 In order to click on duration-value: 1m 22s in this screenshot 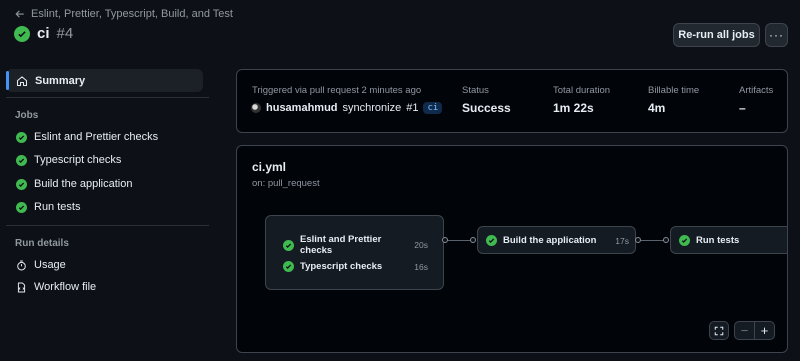, I will do `click(573, 108)`.